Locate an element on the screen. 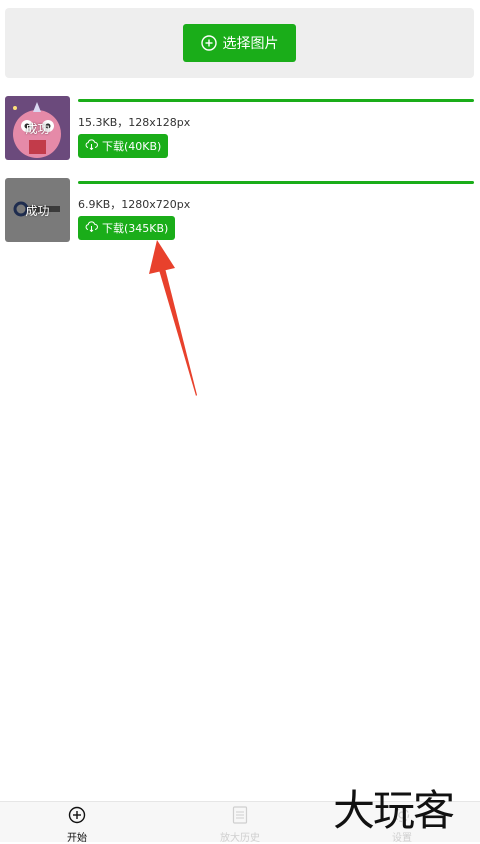  download-button: 下载(40KB) is located at coordinates (123, 146).